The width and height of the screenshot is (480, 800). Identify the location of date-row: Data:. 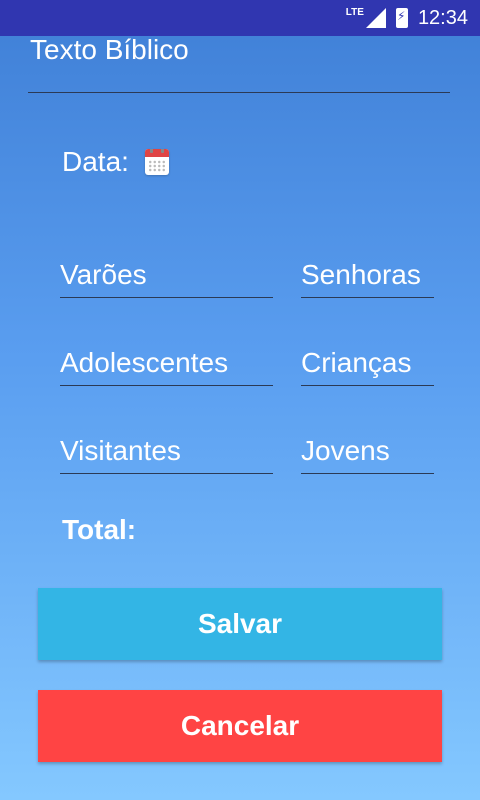
(115, 162).